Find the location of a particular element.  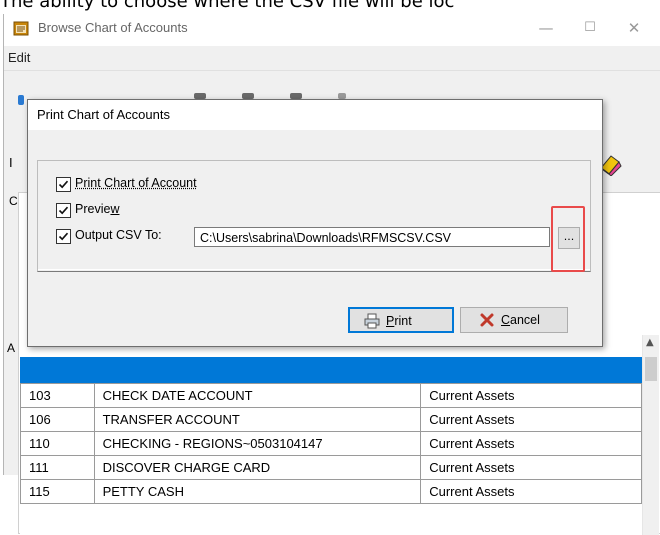

account-number: 106 is located at coordinates (57, 419).